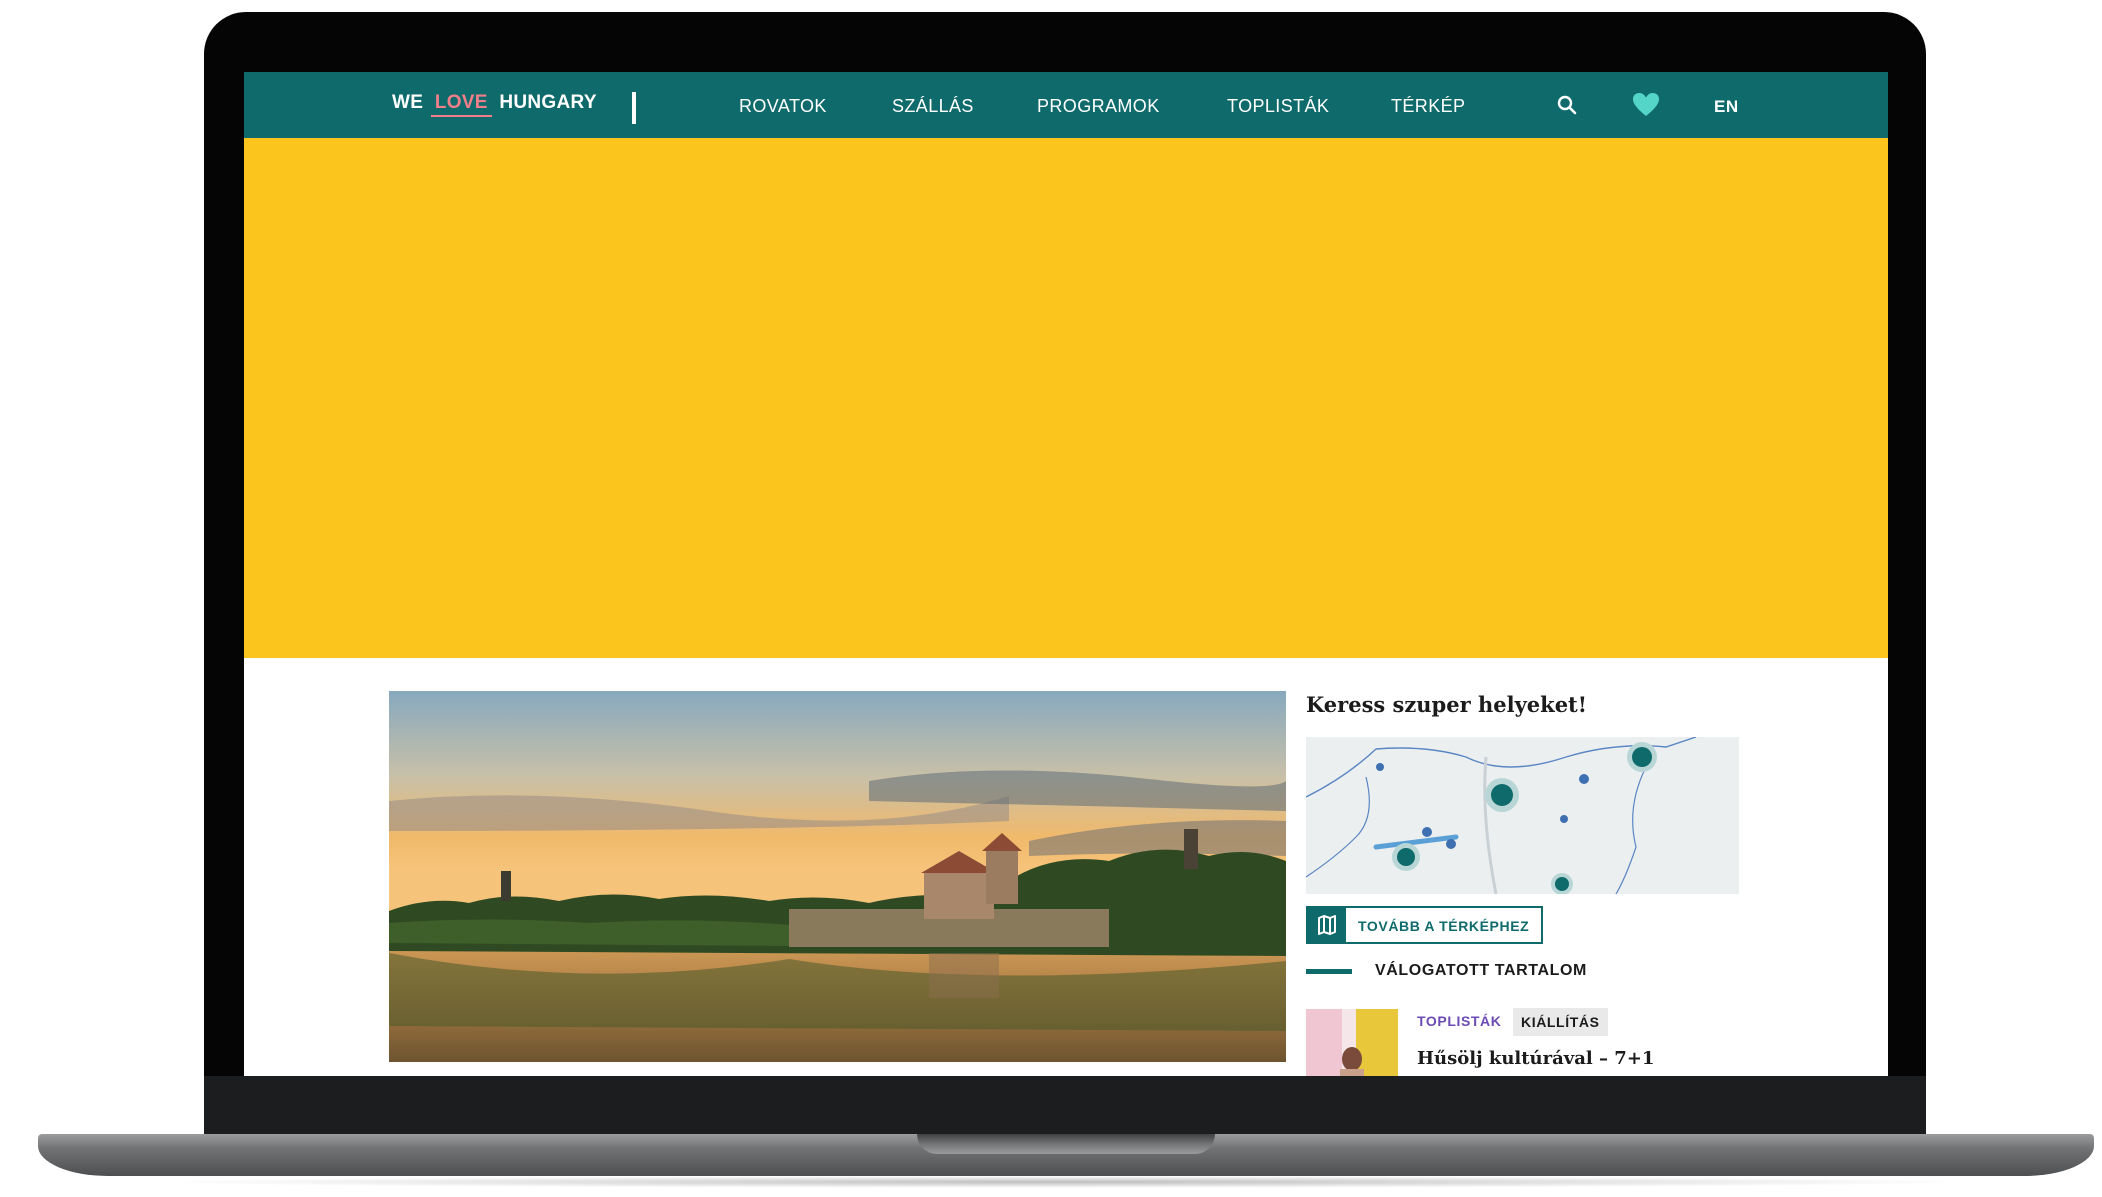  Describe the element at coordinates (634, 108) in the screenshot. I see `logo-divider` at that location.